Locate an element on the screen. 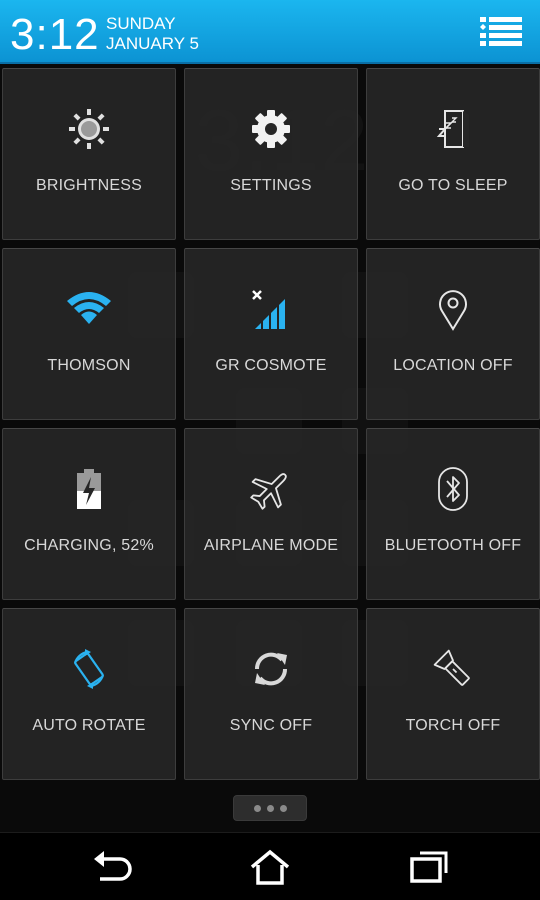  tile-settings: SETTINGS is located at coordinates (271, 154).